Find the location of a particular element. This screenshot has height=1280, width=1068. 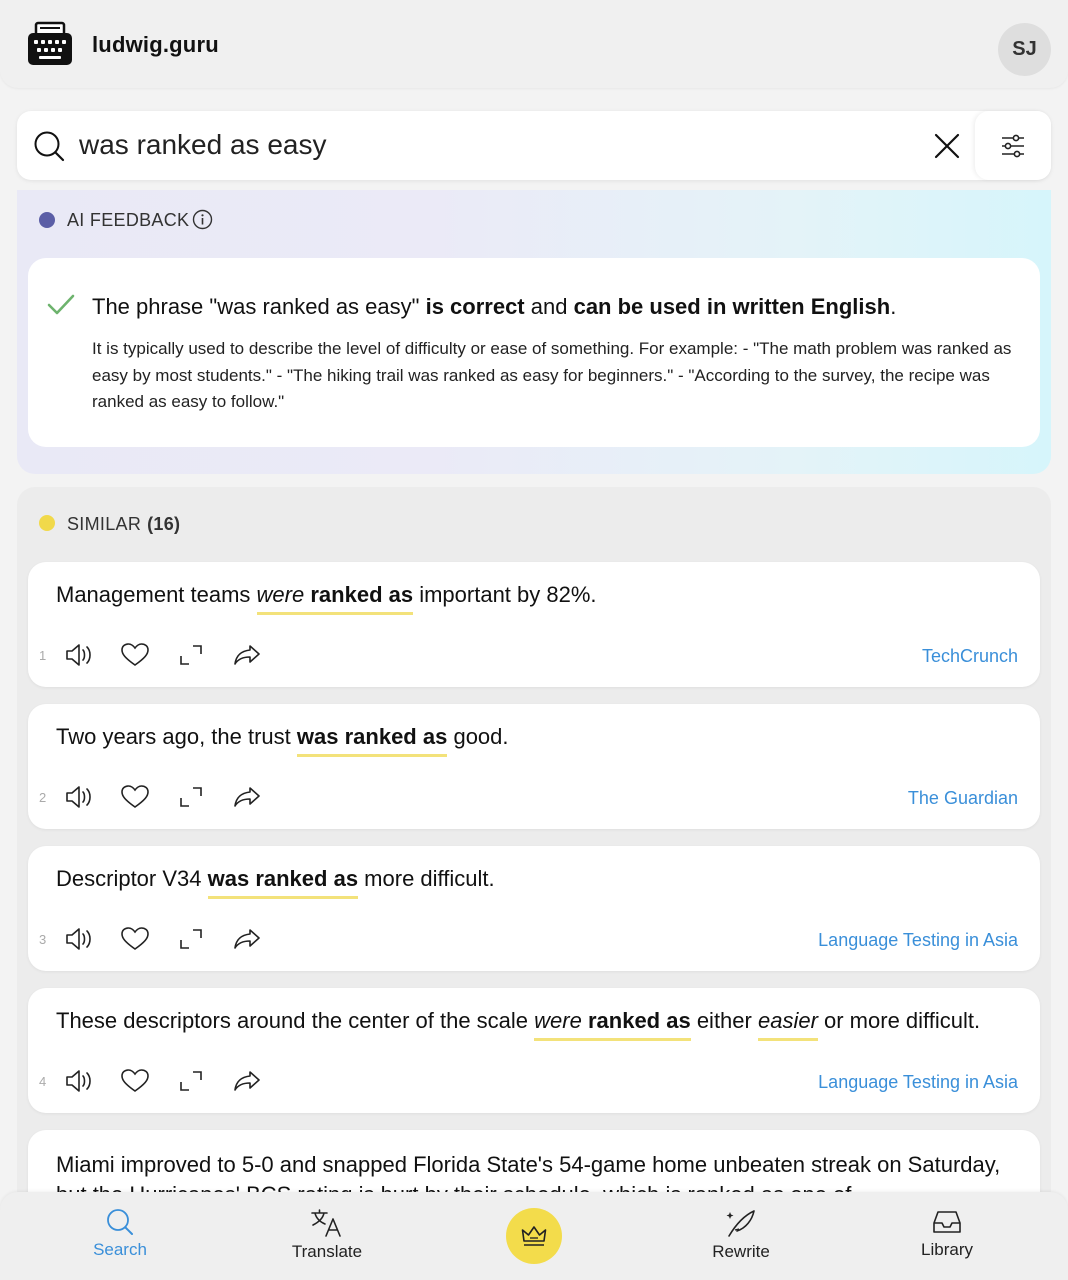

typewriter-logo-icon is located at coordinates (50, 44).